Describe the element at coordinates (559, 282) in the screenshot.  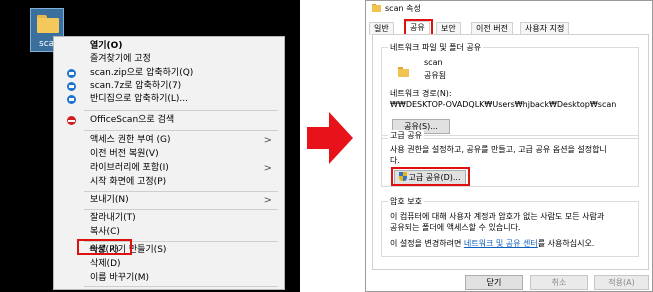
I see `cancel-button: 취소` at that location.